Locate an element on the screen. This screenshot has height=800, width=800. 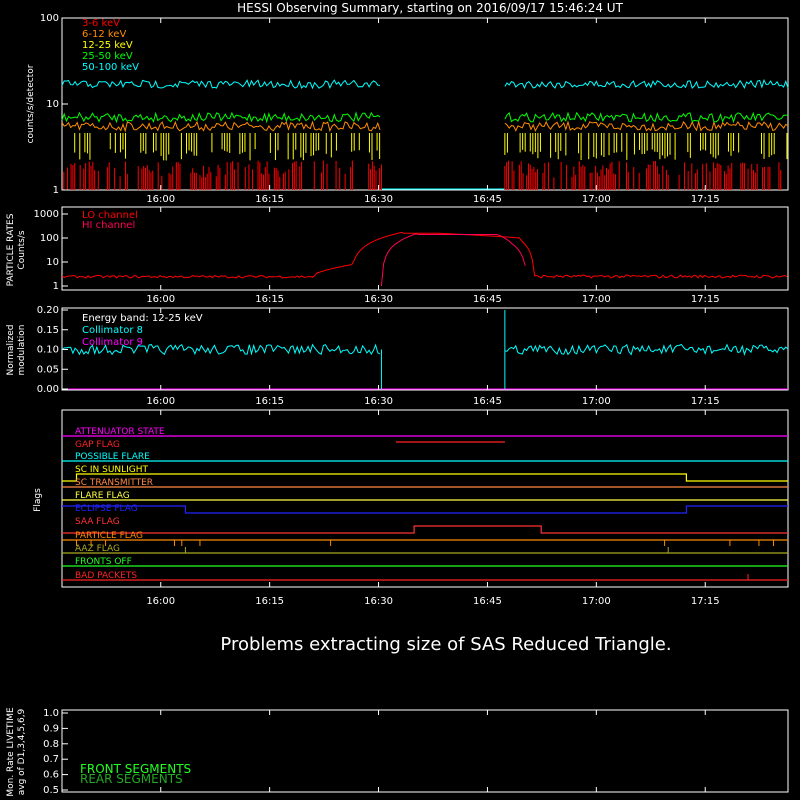
count-rates-xtick-label: 16:30 is located at coordinates (378, 199).